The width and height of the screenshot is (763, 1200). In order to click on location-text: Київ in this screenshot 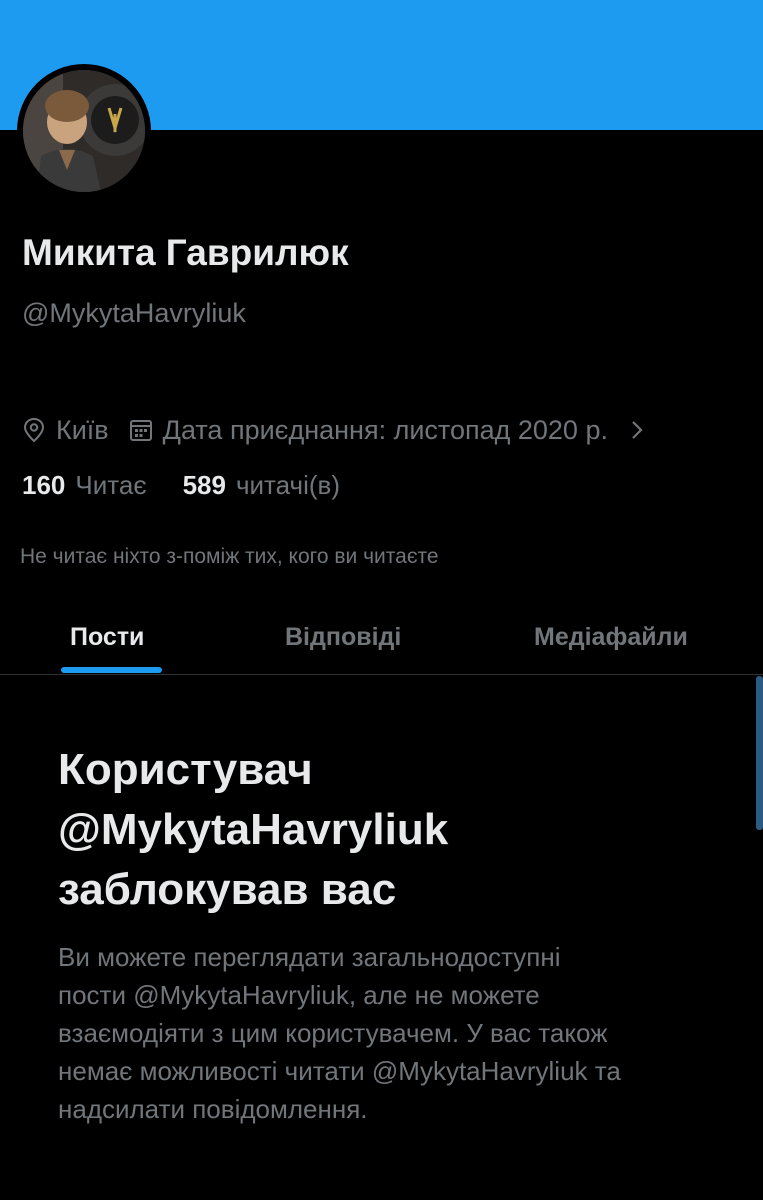, I will do `click(82, 429)`.